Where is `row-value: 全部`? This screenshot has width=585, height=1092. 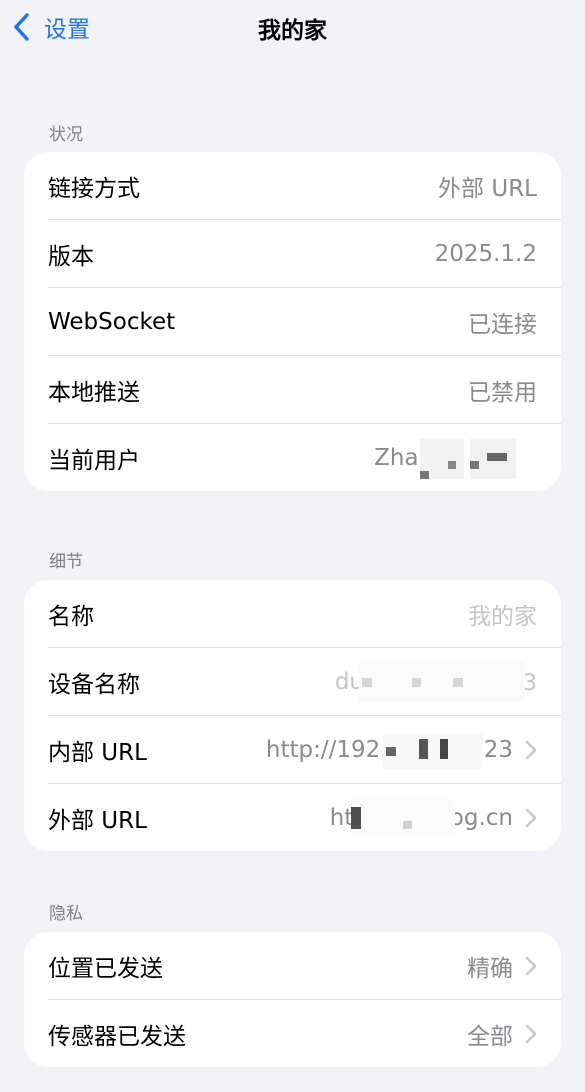
row-value: 全部 is located at coordinates (490, 1036).